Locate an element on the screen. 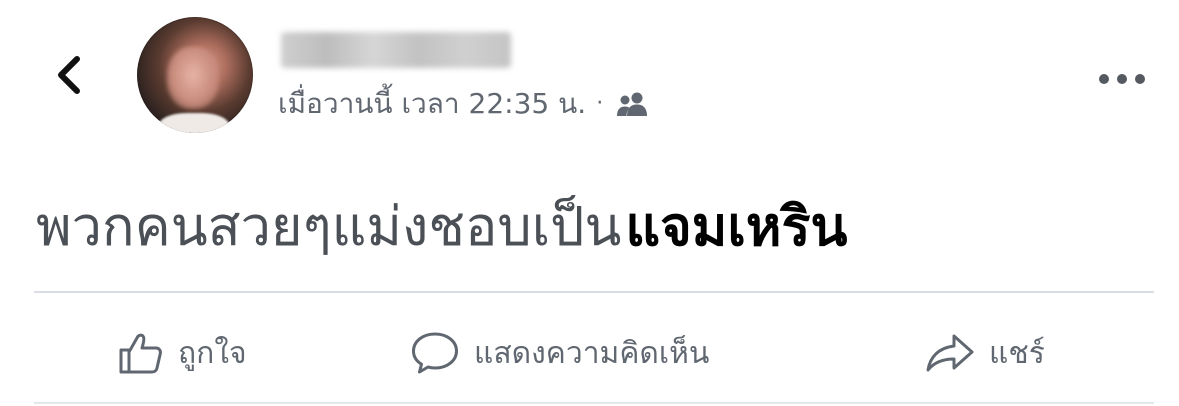  comment-button: แสดงความคิดเห็น is located at coordinates (559, 353).